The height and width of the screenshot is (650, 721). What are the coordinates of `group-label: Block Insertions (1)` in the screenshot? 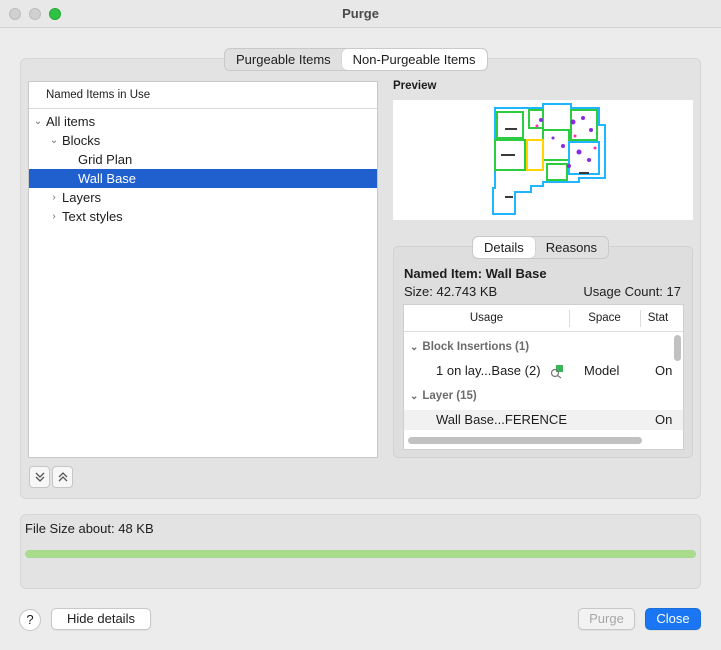 It's located at (476, 347).